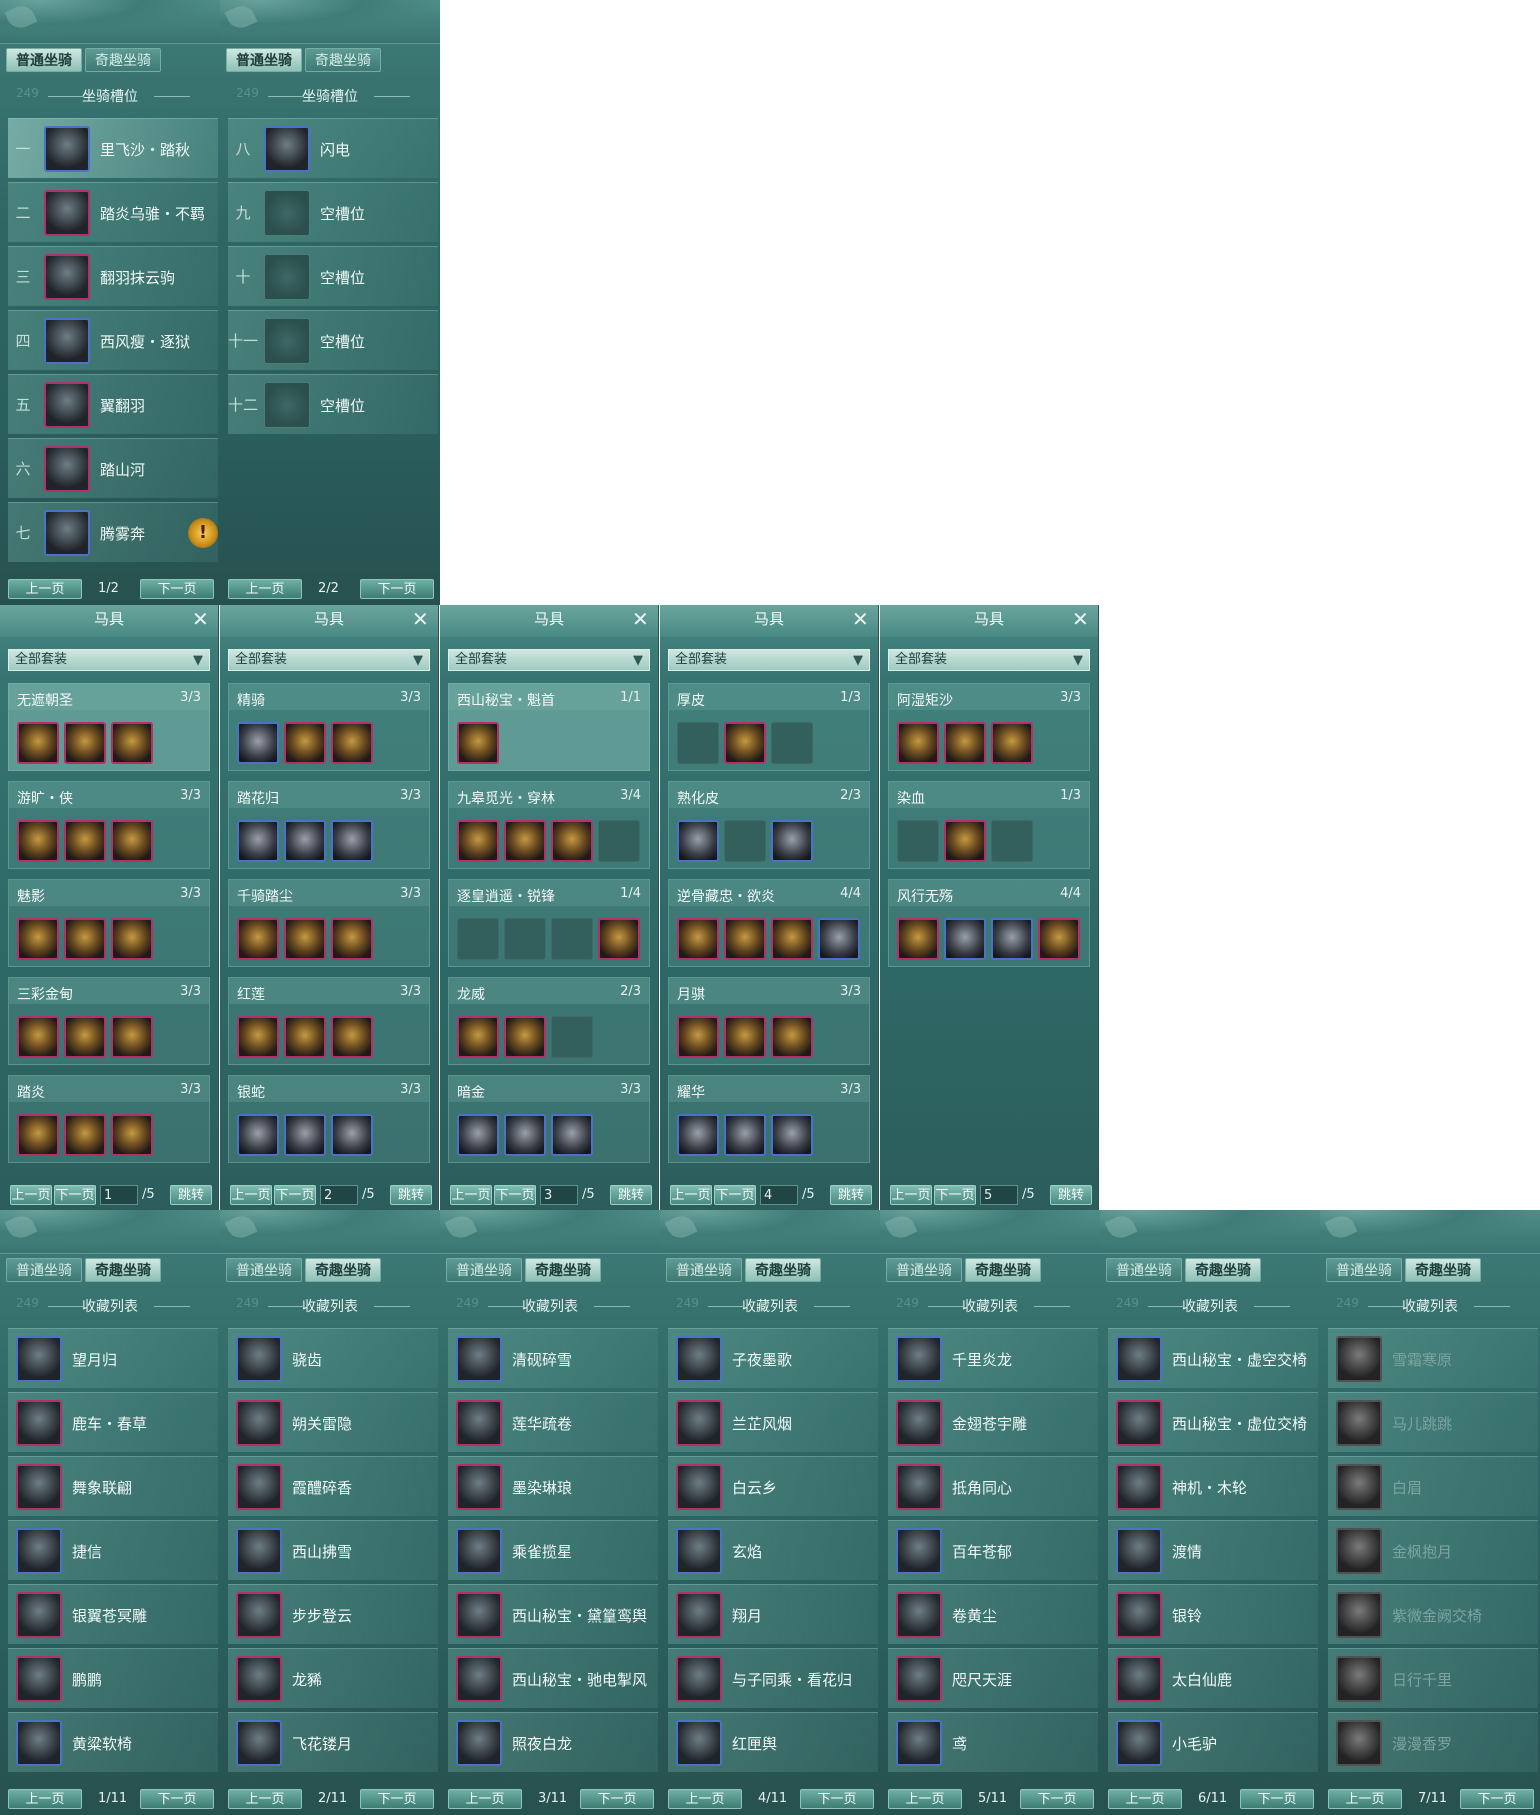 The width and height of the screenshot is (1540, 1815). I want to click on mount-slot-row: 二 踏炎乌骓・不羁, so click(113, 212).